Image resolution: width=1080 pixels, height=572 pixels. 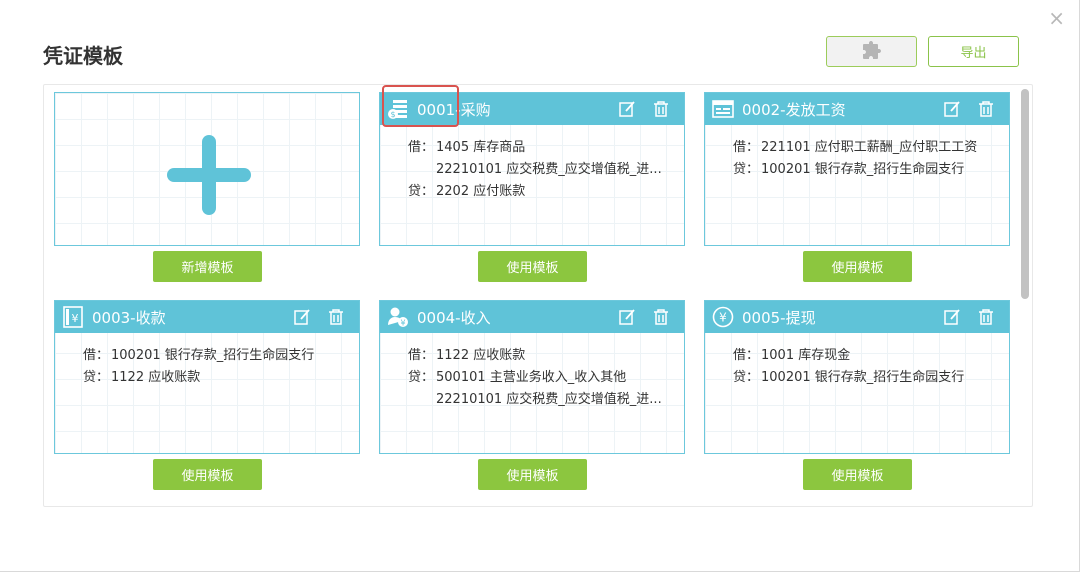 I want to click on template-name: 0005-提现, so click(x=841, y=317).